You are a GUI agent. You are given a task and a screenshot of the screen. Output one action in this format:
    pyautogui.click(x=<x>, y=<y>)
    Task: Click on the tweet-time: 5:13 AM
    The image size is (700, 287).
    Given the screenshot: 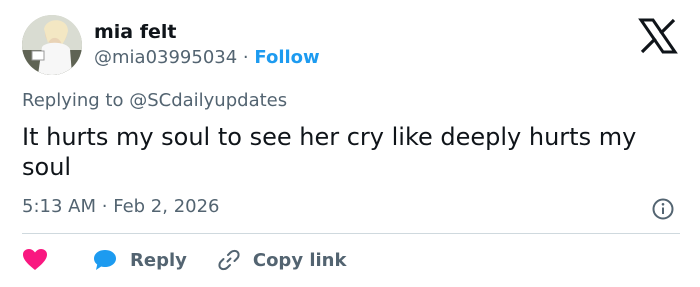 What is the action you would take?
    pyautogui.click(x=59, y=206)
    